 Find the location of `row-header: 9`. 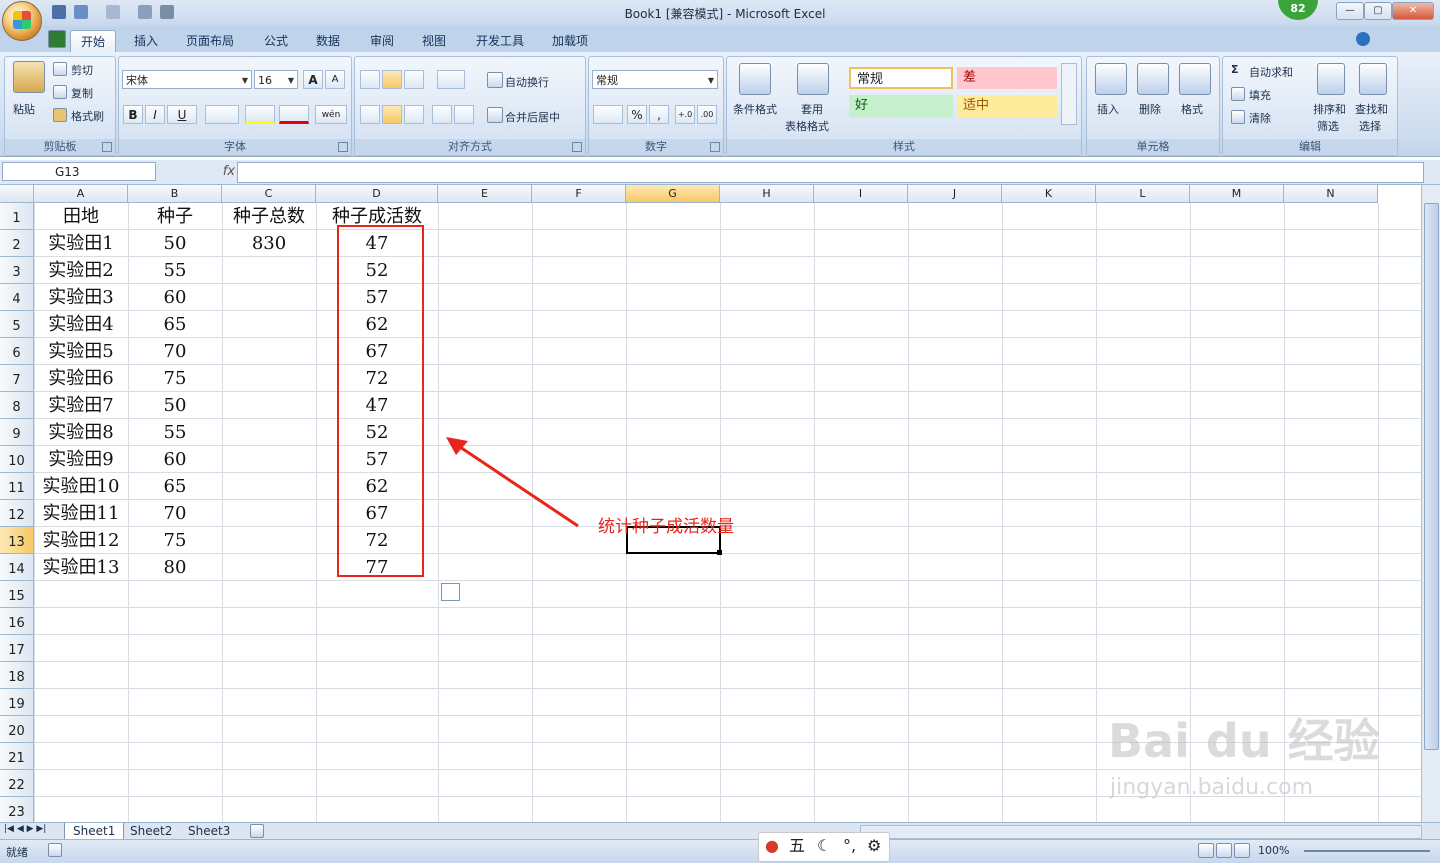

row-header: 9 is located at coordinates (17, 432).